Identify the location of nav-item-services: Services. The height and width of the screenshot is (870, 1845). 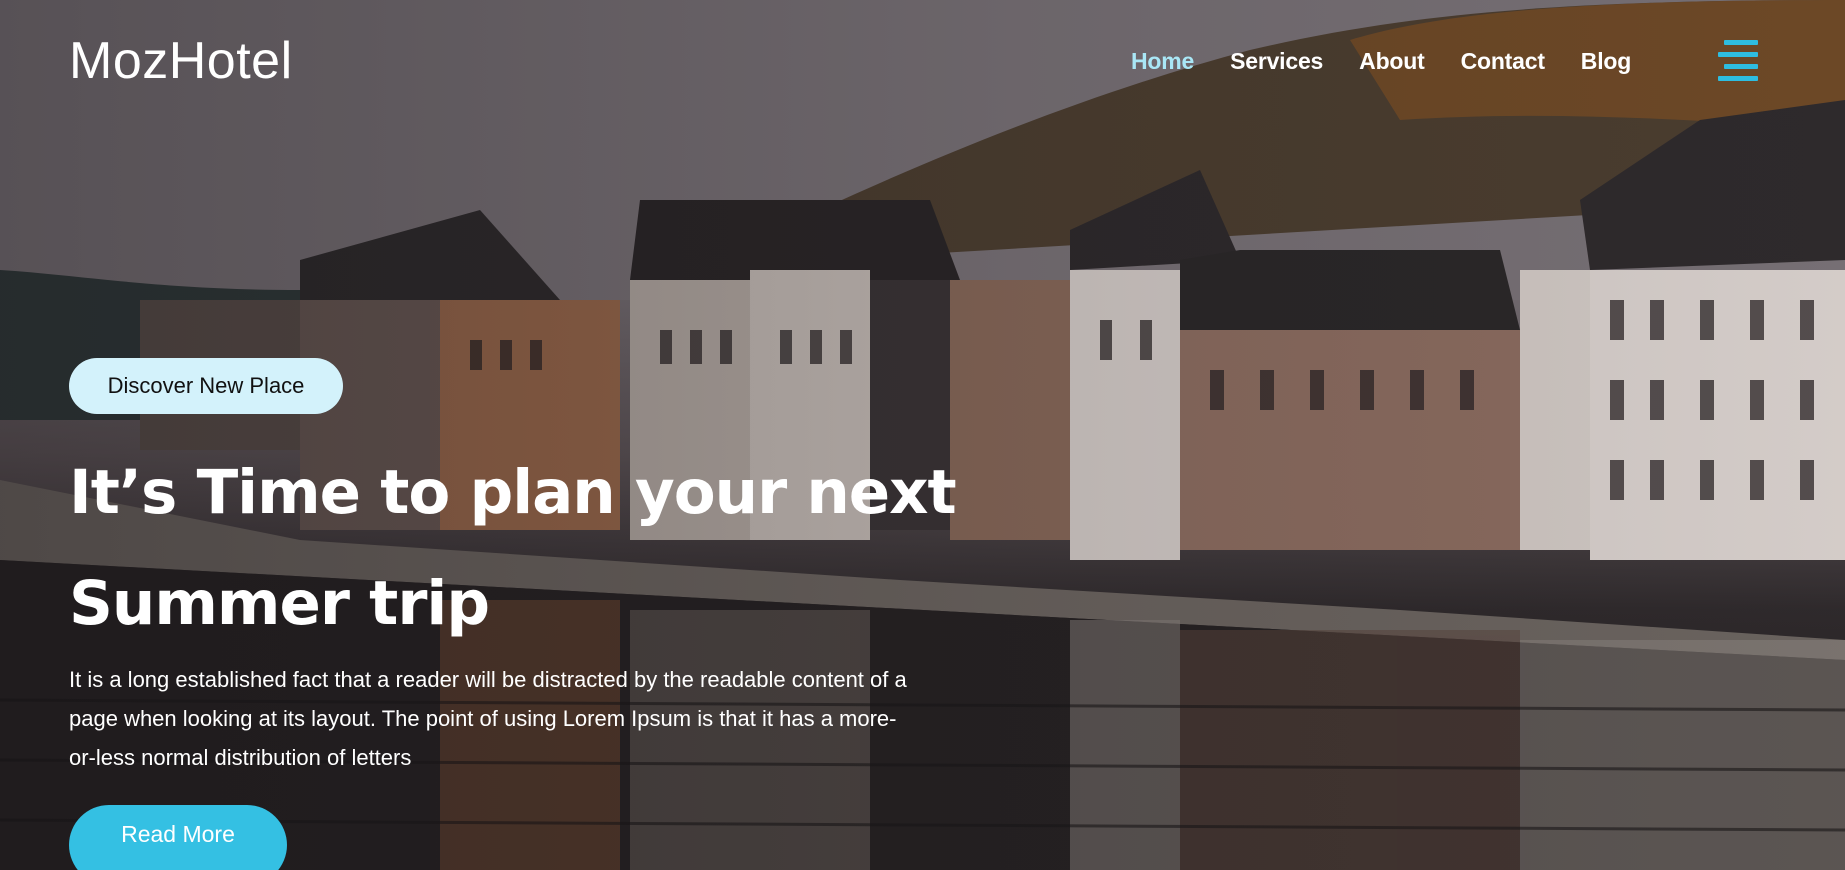
(1276, 61).